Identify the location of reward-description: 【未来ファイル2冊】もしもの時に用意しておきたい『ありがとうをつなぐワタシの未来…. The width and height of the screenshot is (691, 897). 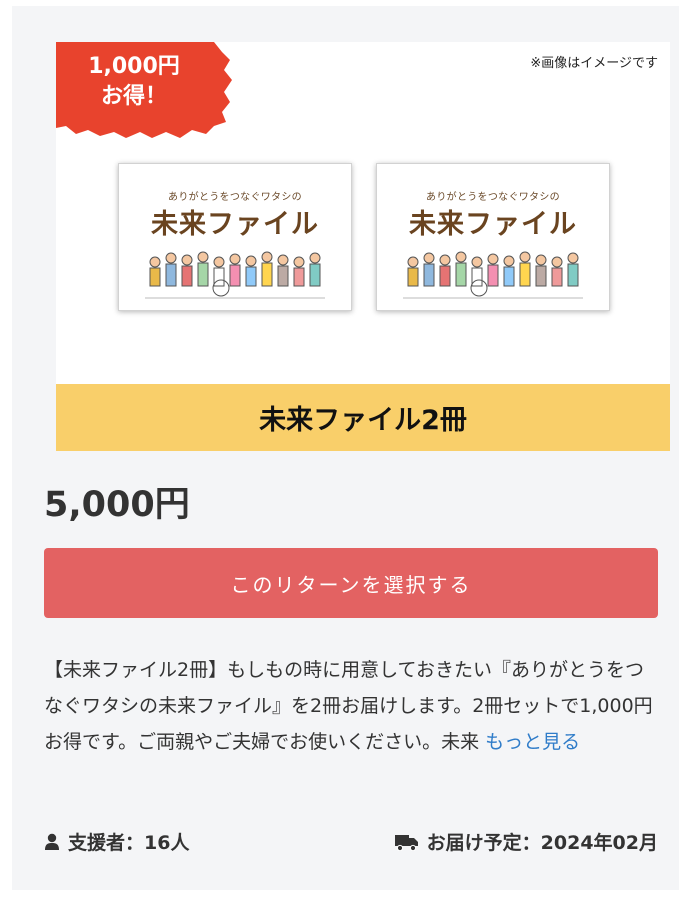
(349, 706).